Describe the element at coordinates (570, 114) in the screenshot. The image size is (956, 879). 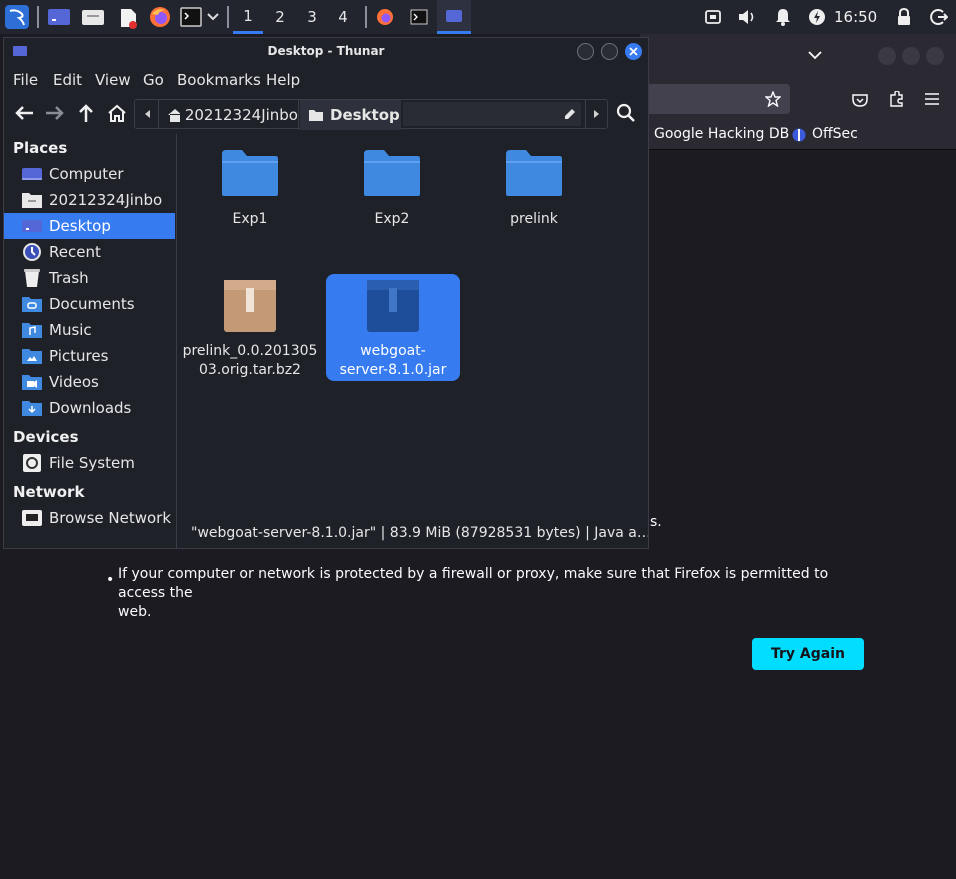
I see `edit-path-icon` at that location.